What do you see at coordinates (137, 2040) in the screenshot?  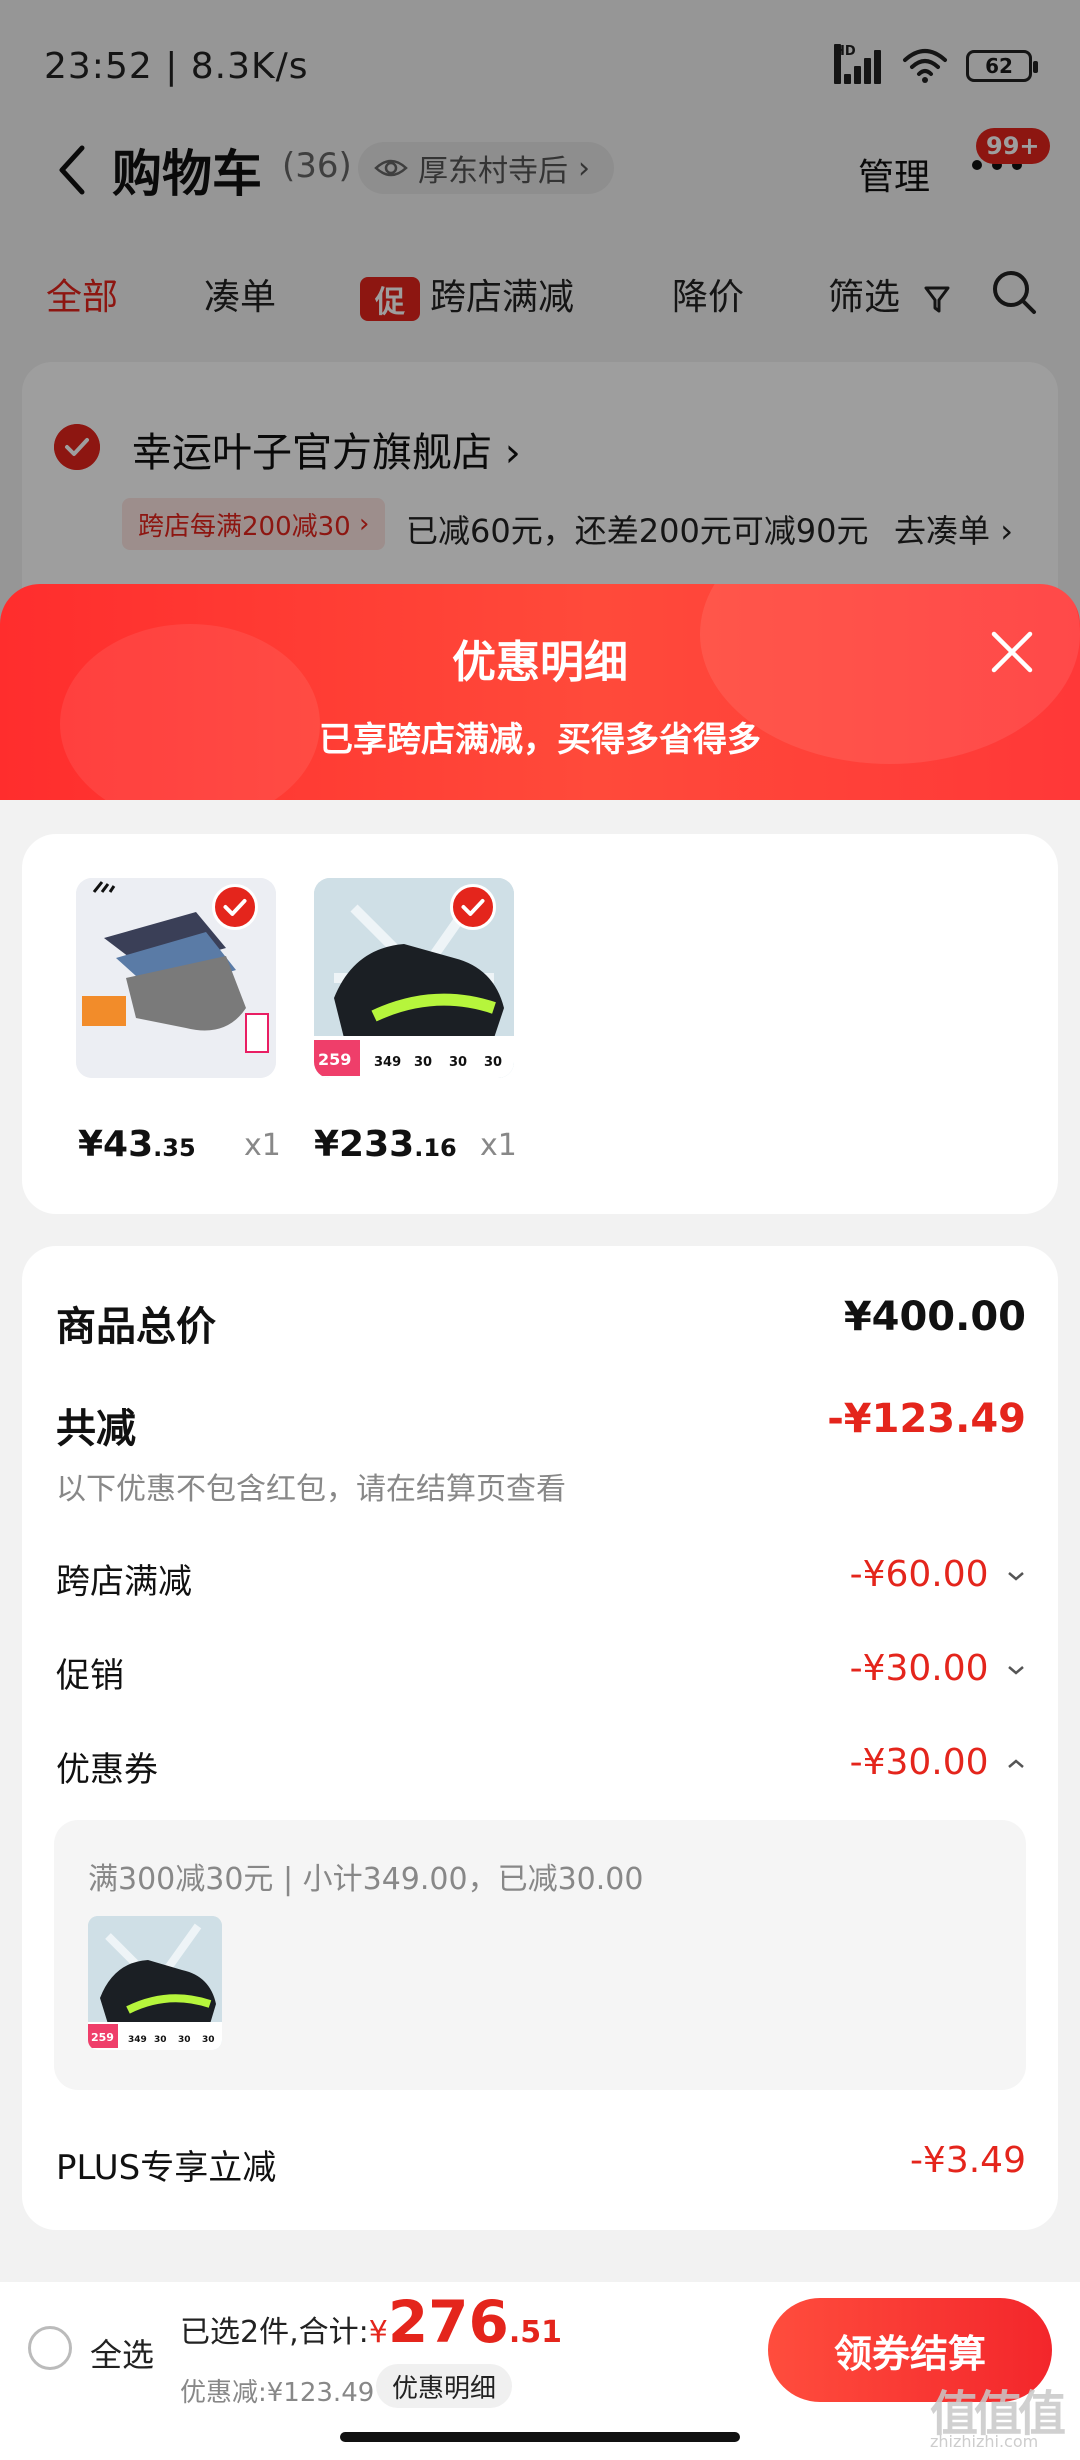 I see `coupon-badge-chip: 349` at bounding box center [137, 2040].